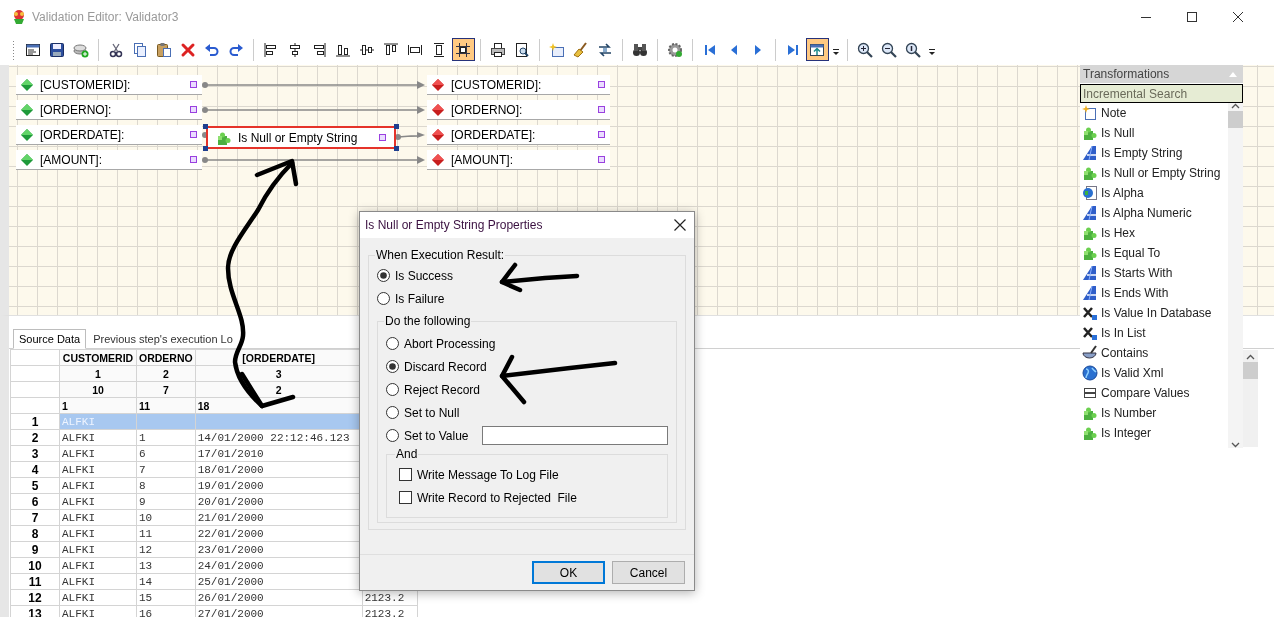 Image resolution: width=1274 pixels, height=617 pixels. I want to click on connector, so click(410, 136).